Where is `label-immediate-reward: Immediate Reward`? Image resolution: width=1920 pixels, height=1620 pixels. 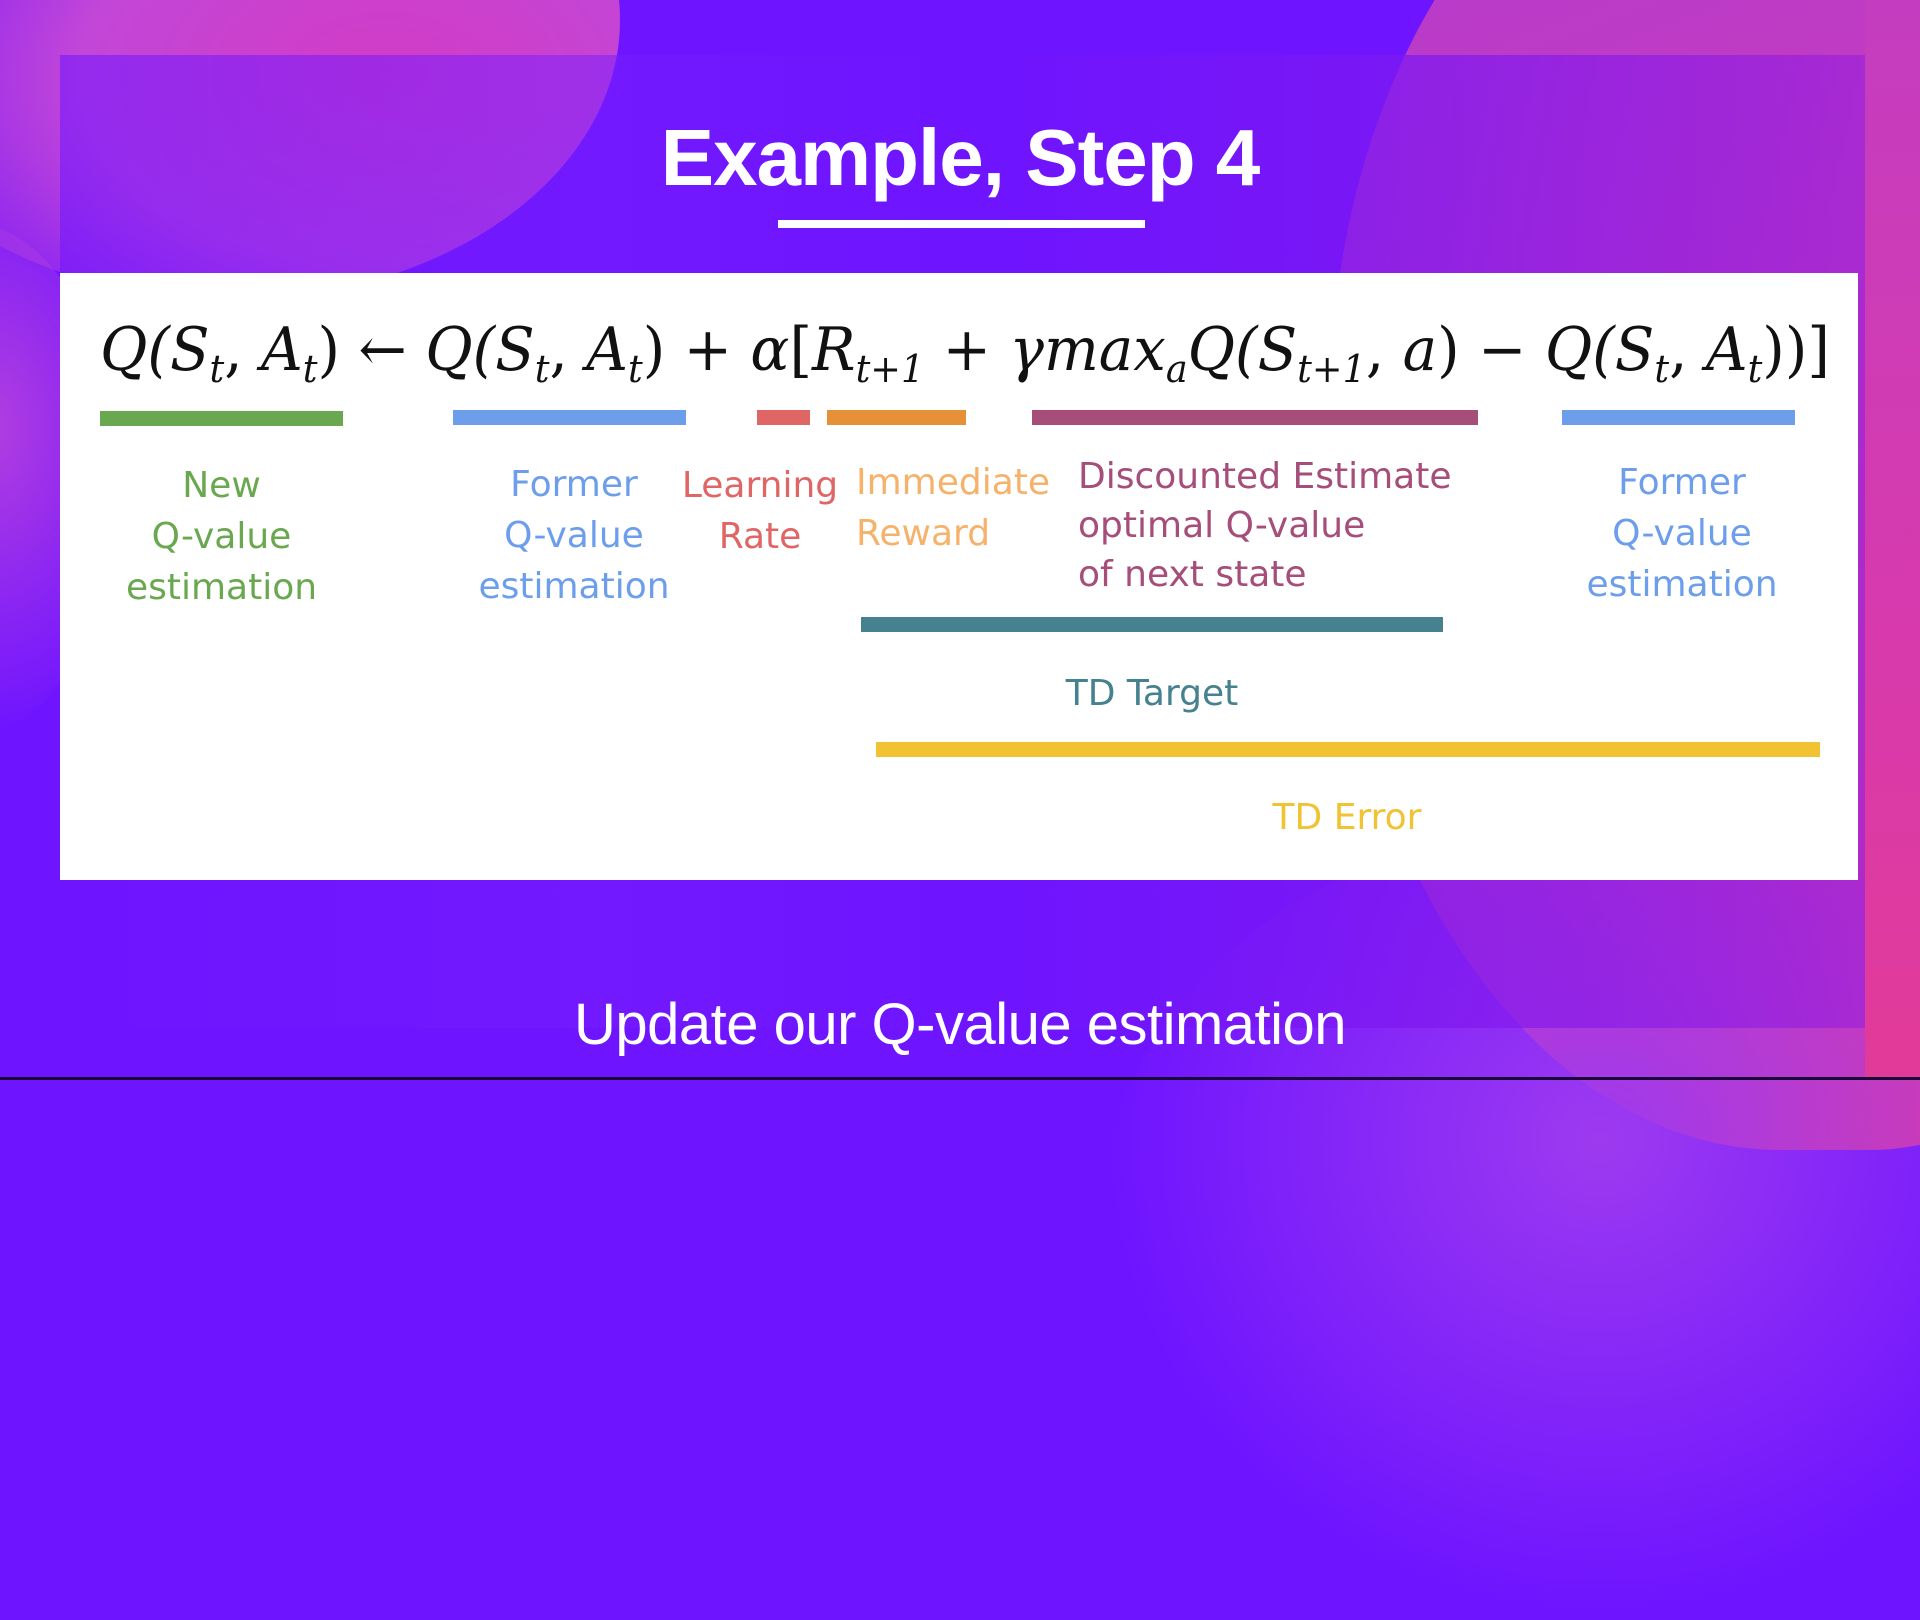
label-immediate-reward: Immediate Reward is located at coordinates (953, 508).